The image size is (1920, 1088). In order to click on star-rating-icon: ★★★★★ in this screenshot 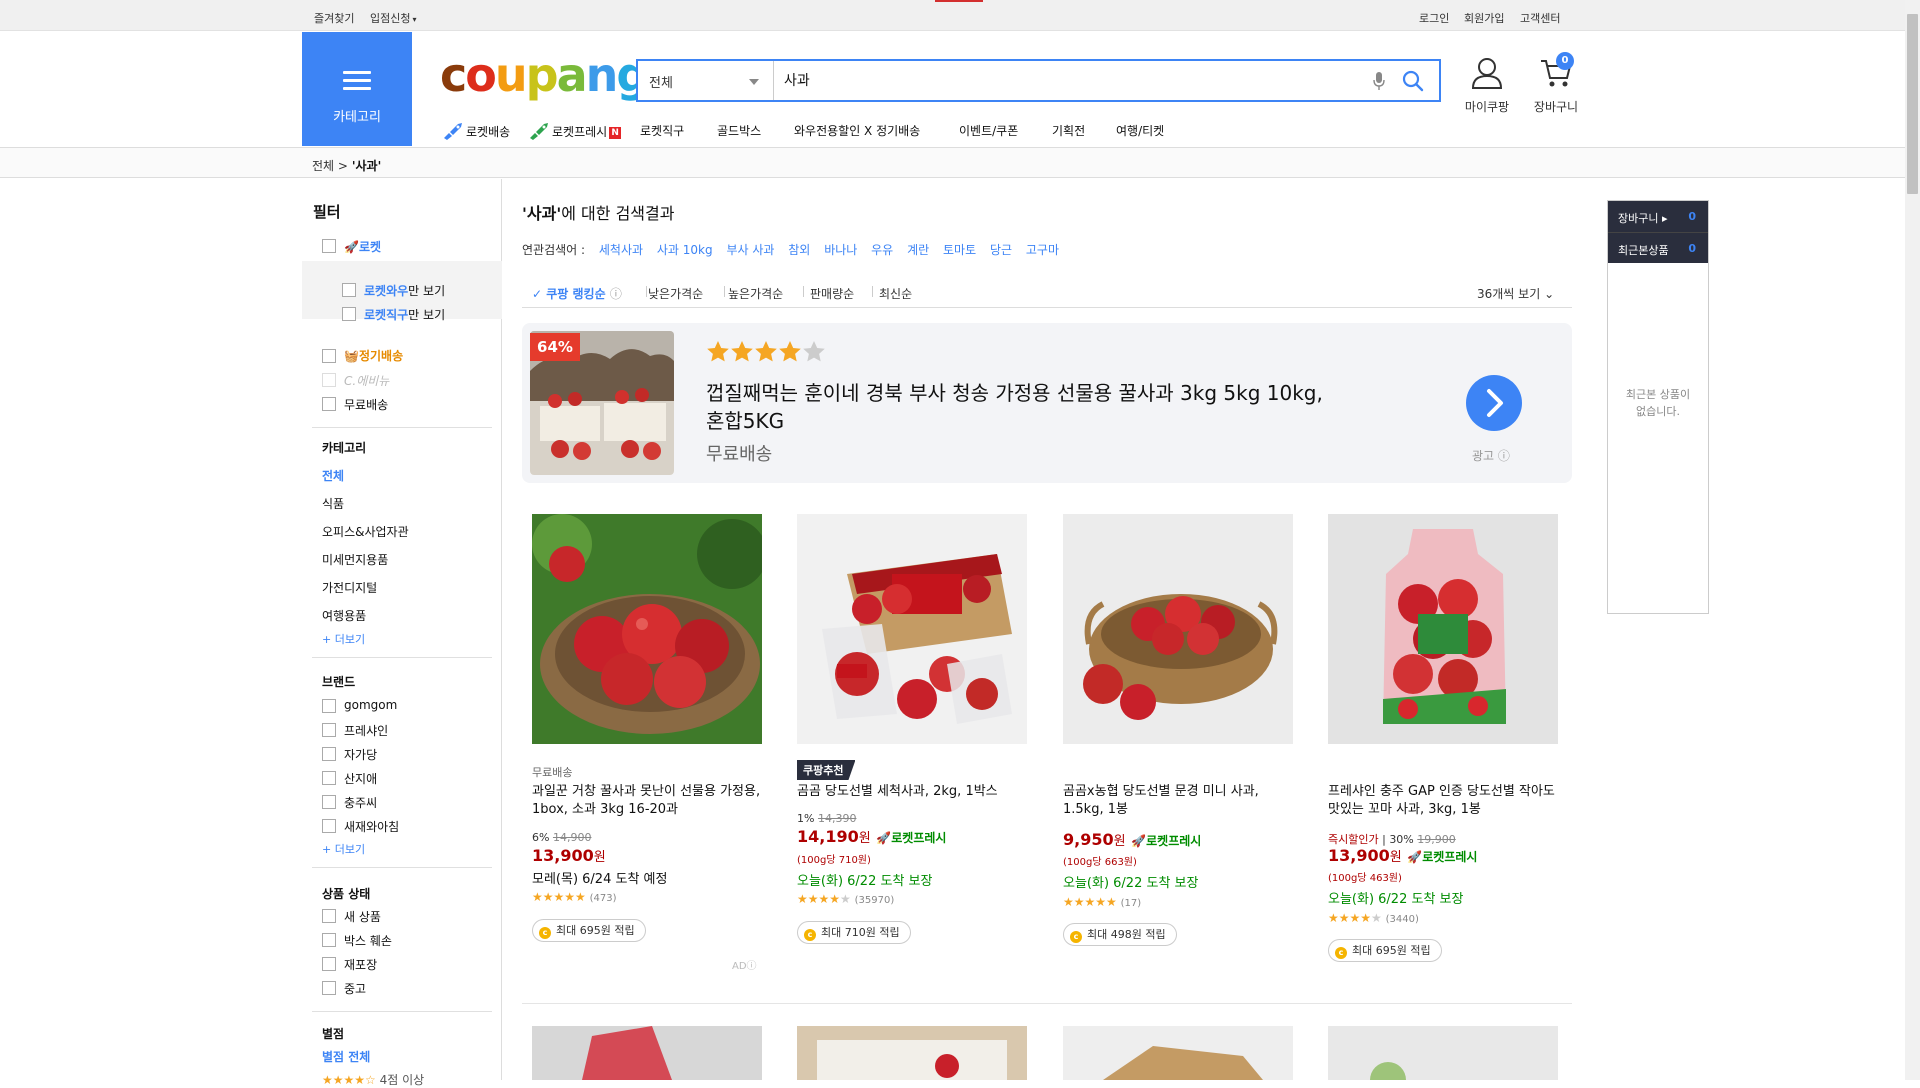, I will do `click(1355, 918)`.